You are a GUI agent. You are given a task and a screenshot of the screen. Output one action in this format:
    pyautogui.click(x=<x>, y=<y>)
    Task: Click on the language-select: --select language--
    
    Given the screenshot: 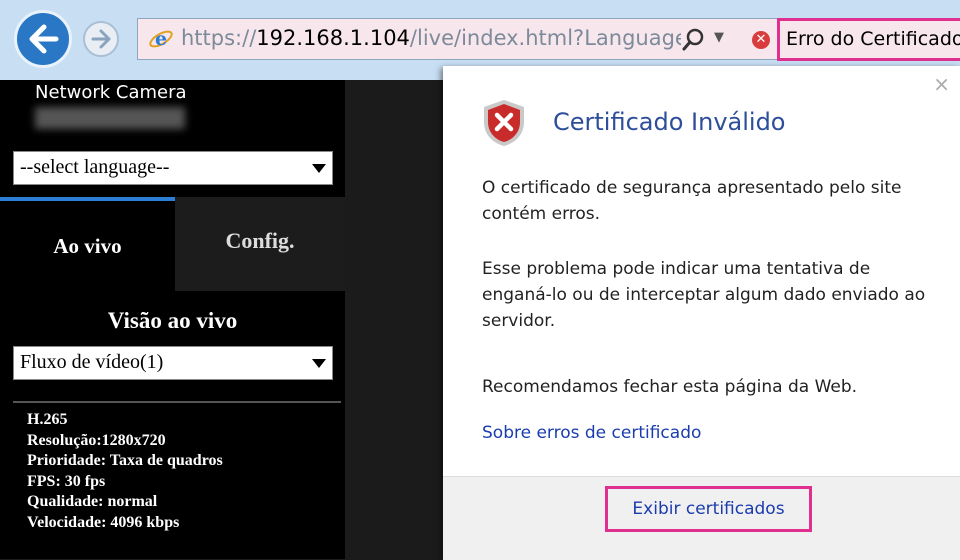 What is the action you would take?
    pyautogui.click(x=173, y=168)
    